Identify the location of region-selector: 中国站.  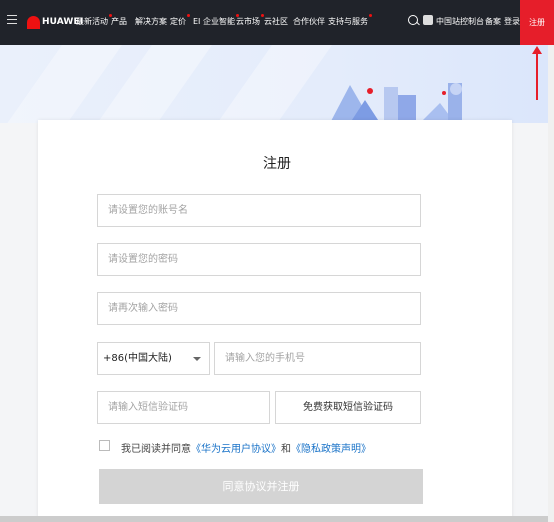
(448, 21).